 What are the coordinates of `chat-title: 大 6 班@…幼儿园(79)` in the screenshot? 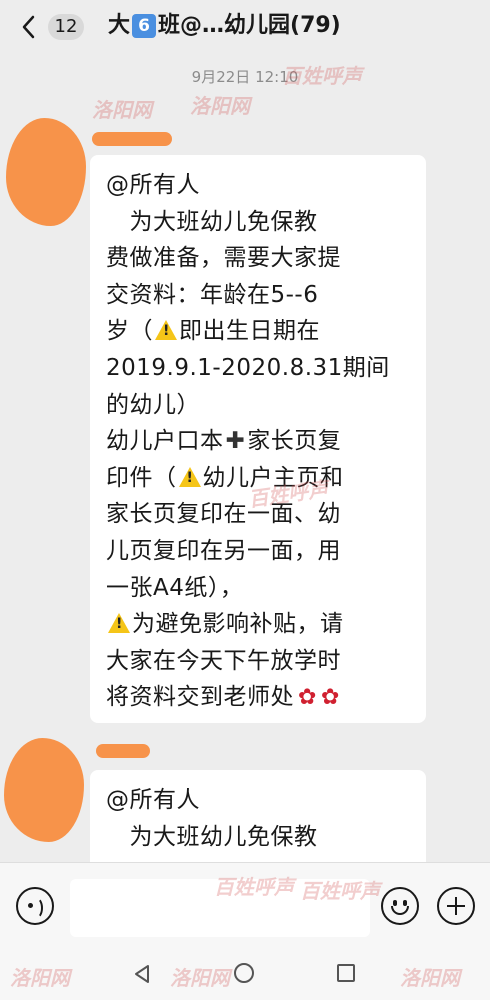 It's located at (224, 26).